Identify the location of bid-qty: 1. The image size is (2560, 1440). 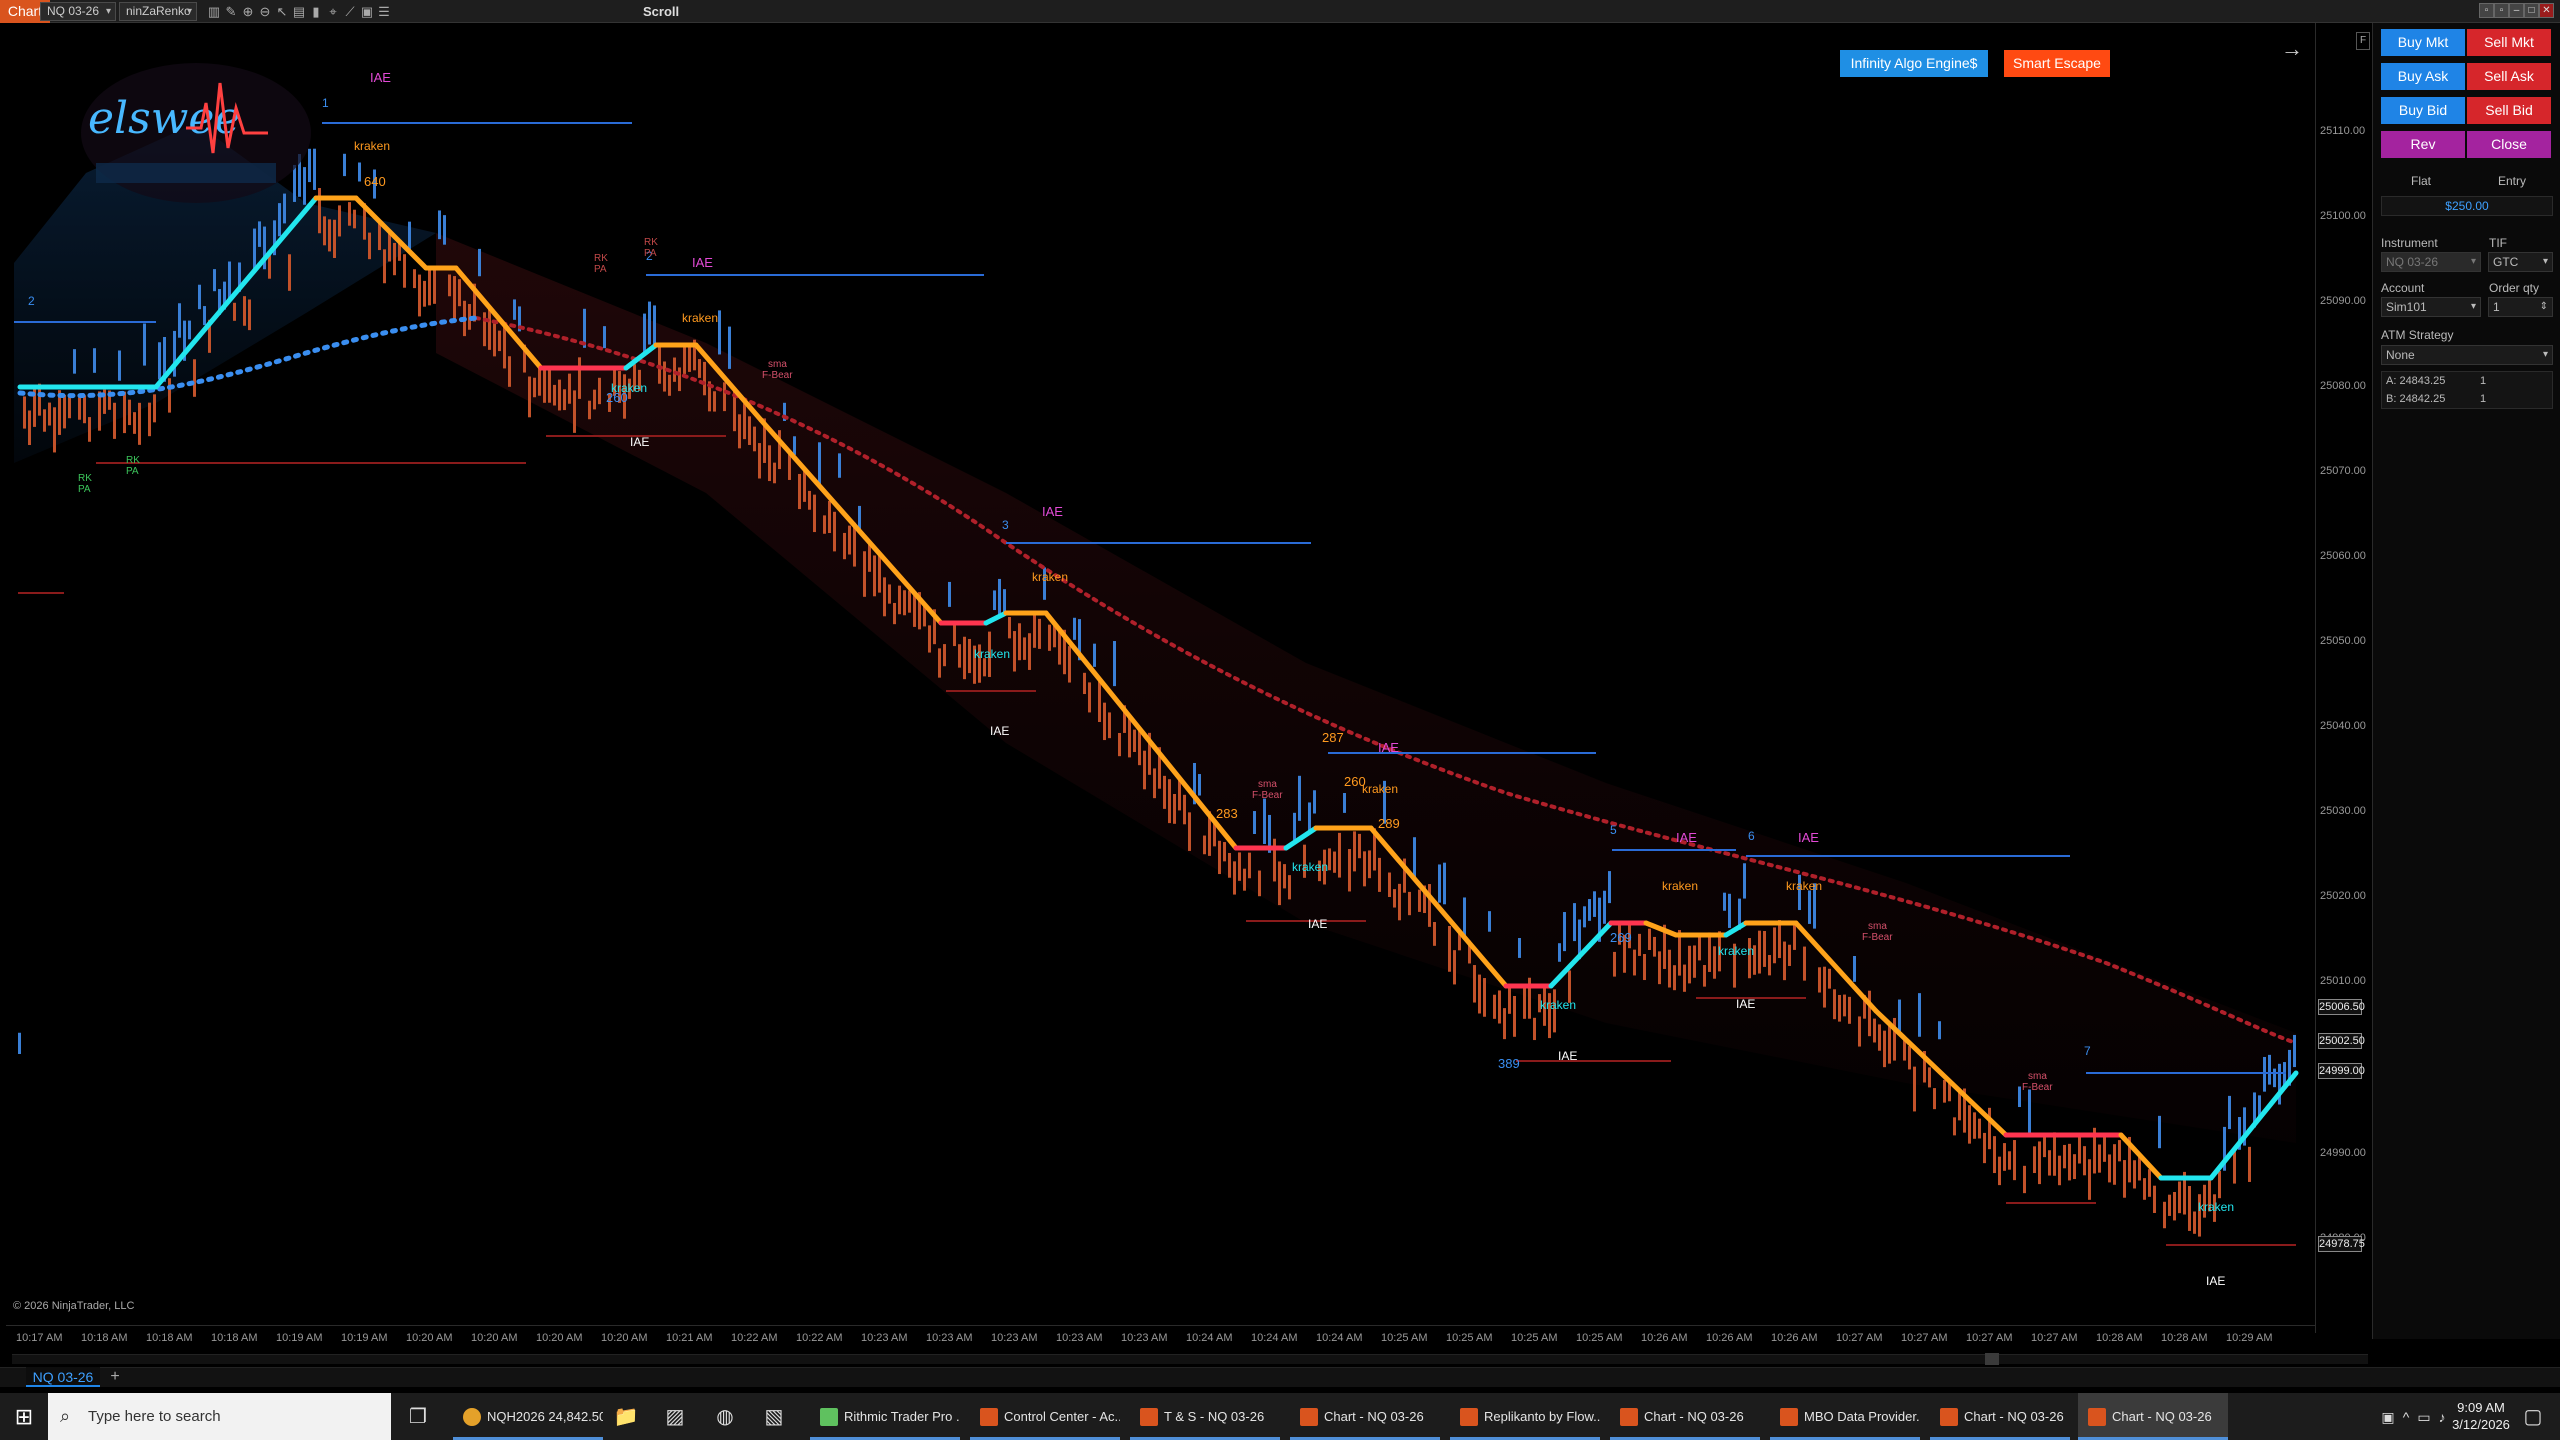
(2483, 399).